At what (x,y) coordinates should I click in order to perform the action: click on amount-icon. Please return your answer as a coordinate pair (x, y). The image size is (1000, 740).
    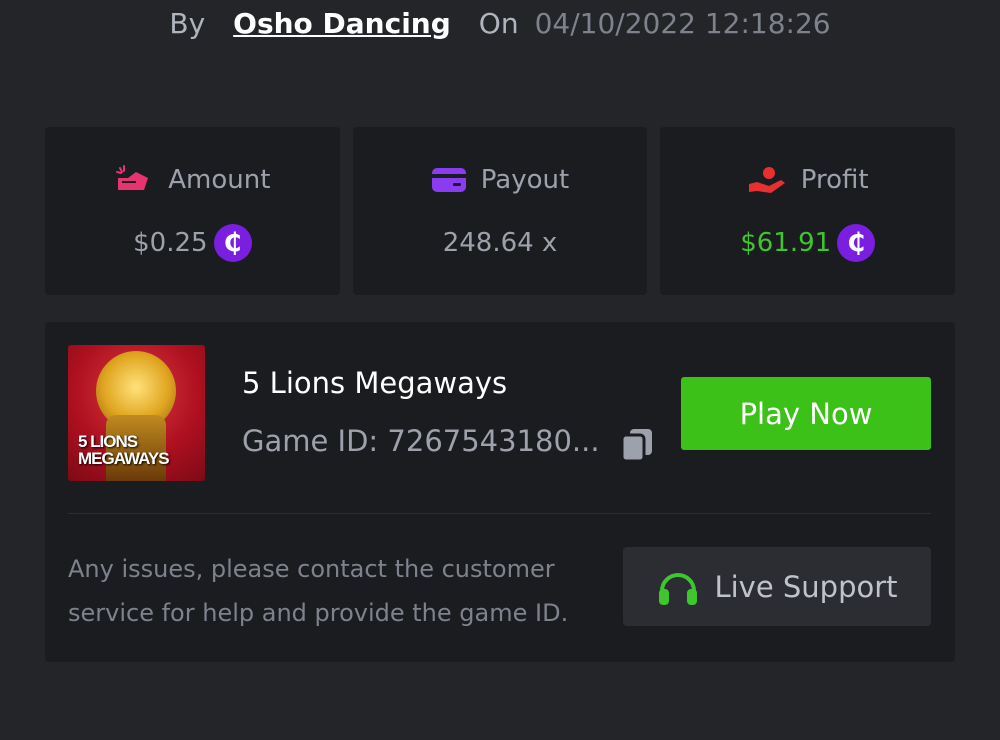
    Looking at the image, I should click on (132, 177).